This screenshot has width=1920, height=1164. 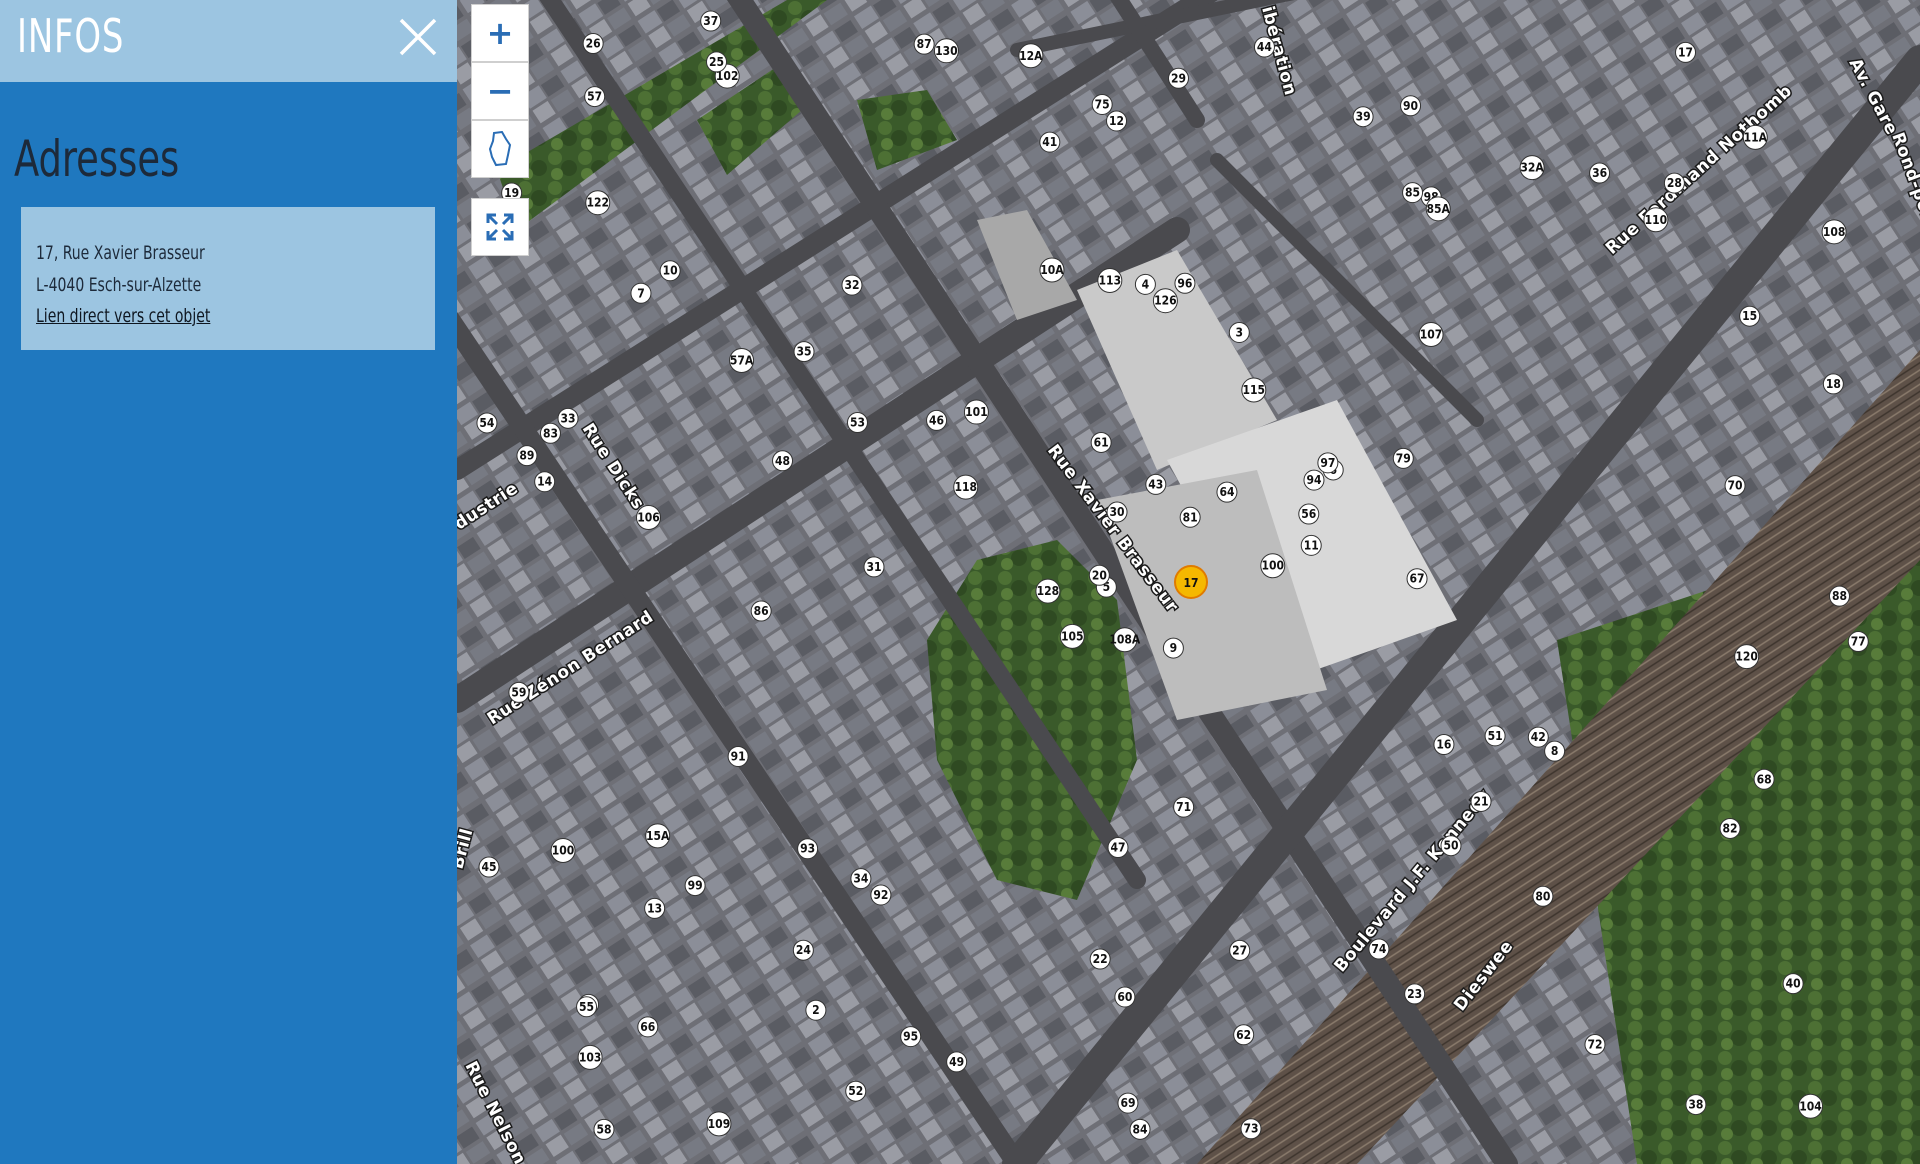 I want to click on address-number-label: 30, so click(x=1117, y=512).